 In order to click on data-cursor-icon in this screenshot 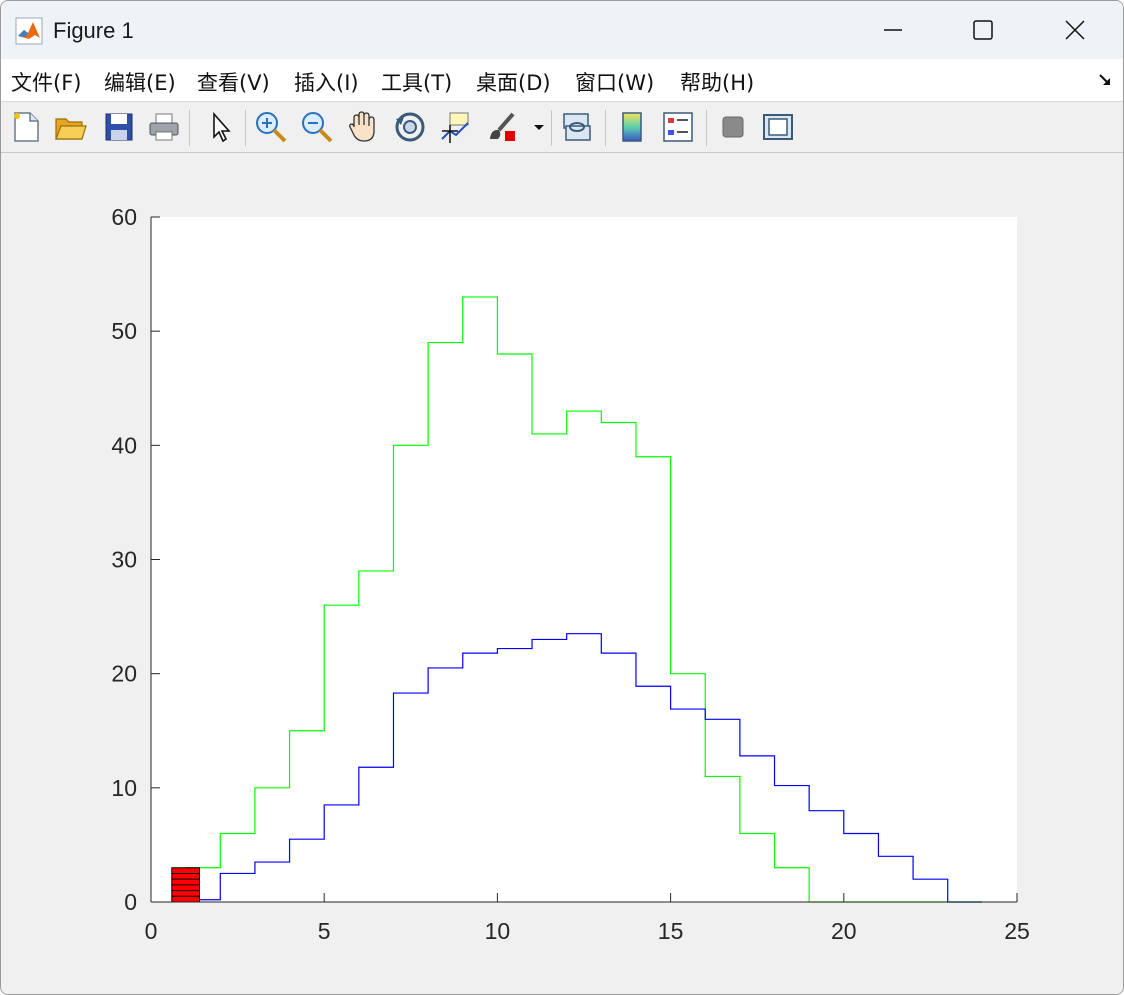, I will do `click(455, 127)`.